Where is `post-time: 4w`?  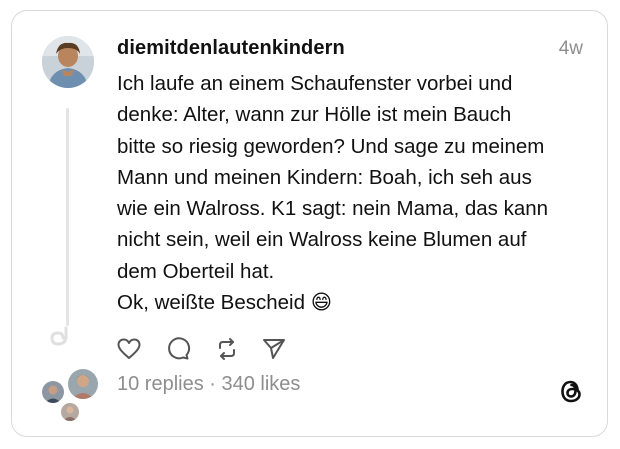 post-time: 4w is located at coordinates (570, 48).